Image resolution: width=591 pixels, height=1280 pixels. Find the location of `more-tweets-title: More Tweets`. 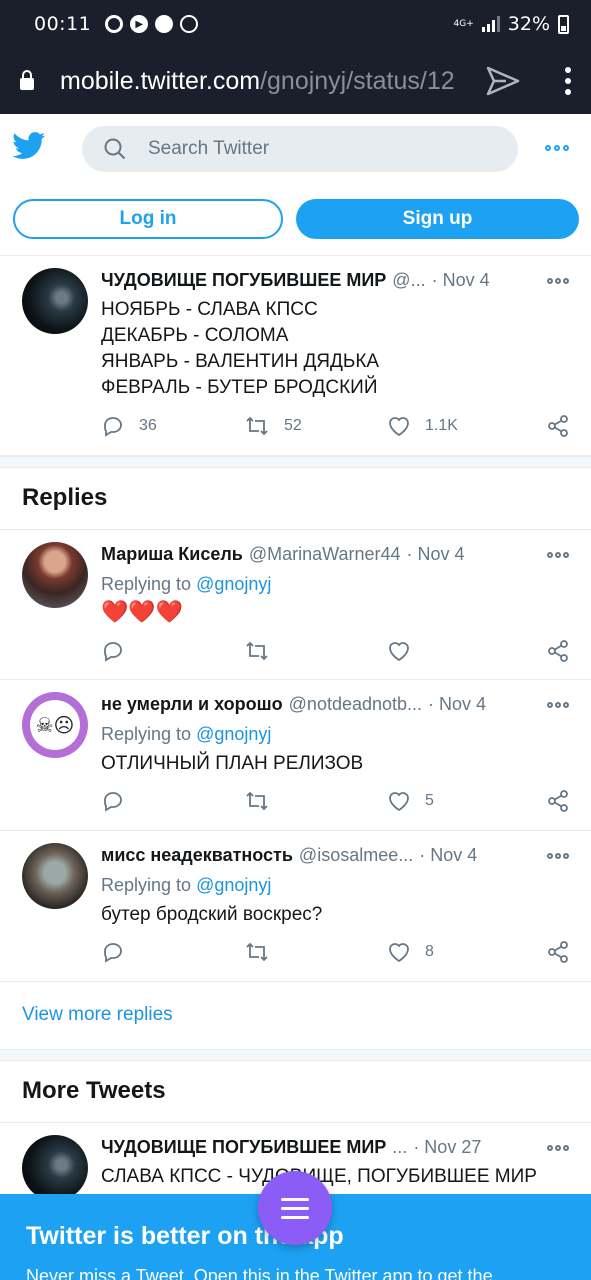

more-tweets-title: More Tweets is located at coordinates (94, 1090).